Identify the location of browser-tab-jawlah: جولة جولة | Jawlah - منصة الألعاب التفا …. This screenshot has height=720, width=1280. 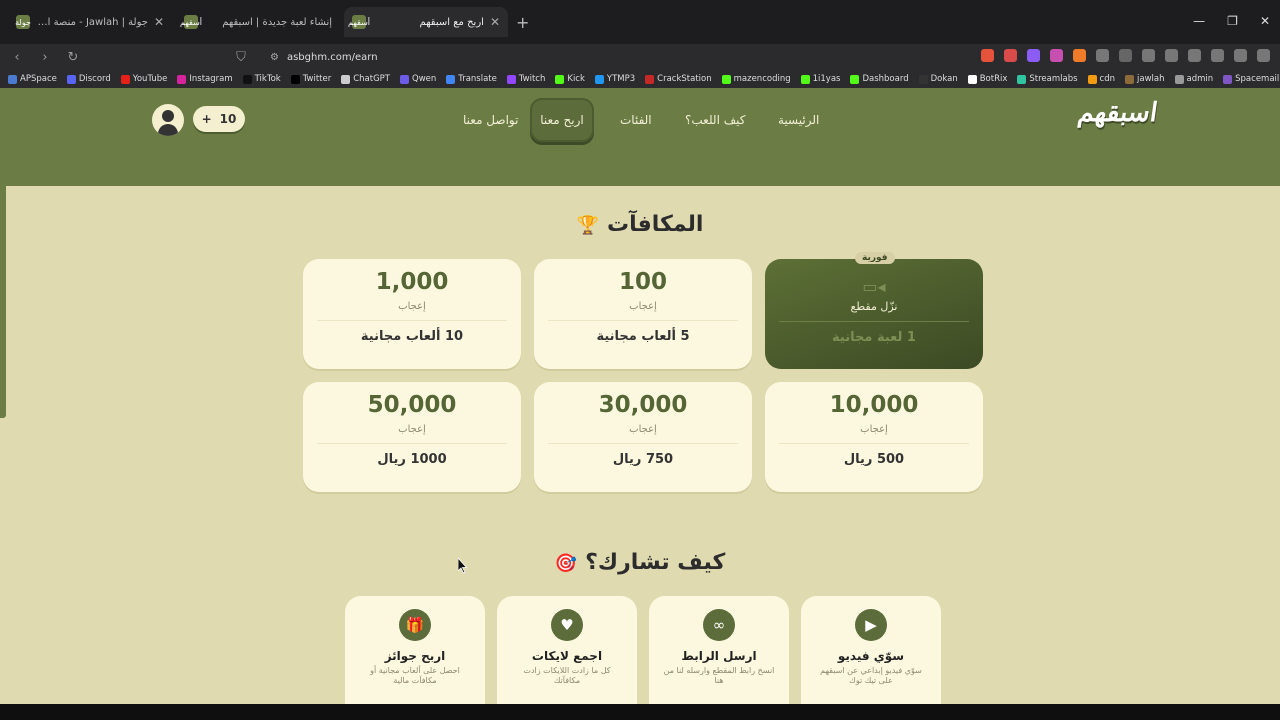
(90, 22).